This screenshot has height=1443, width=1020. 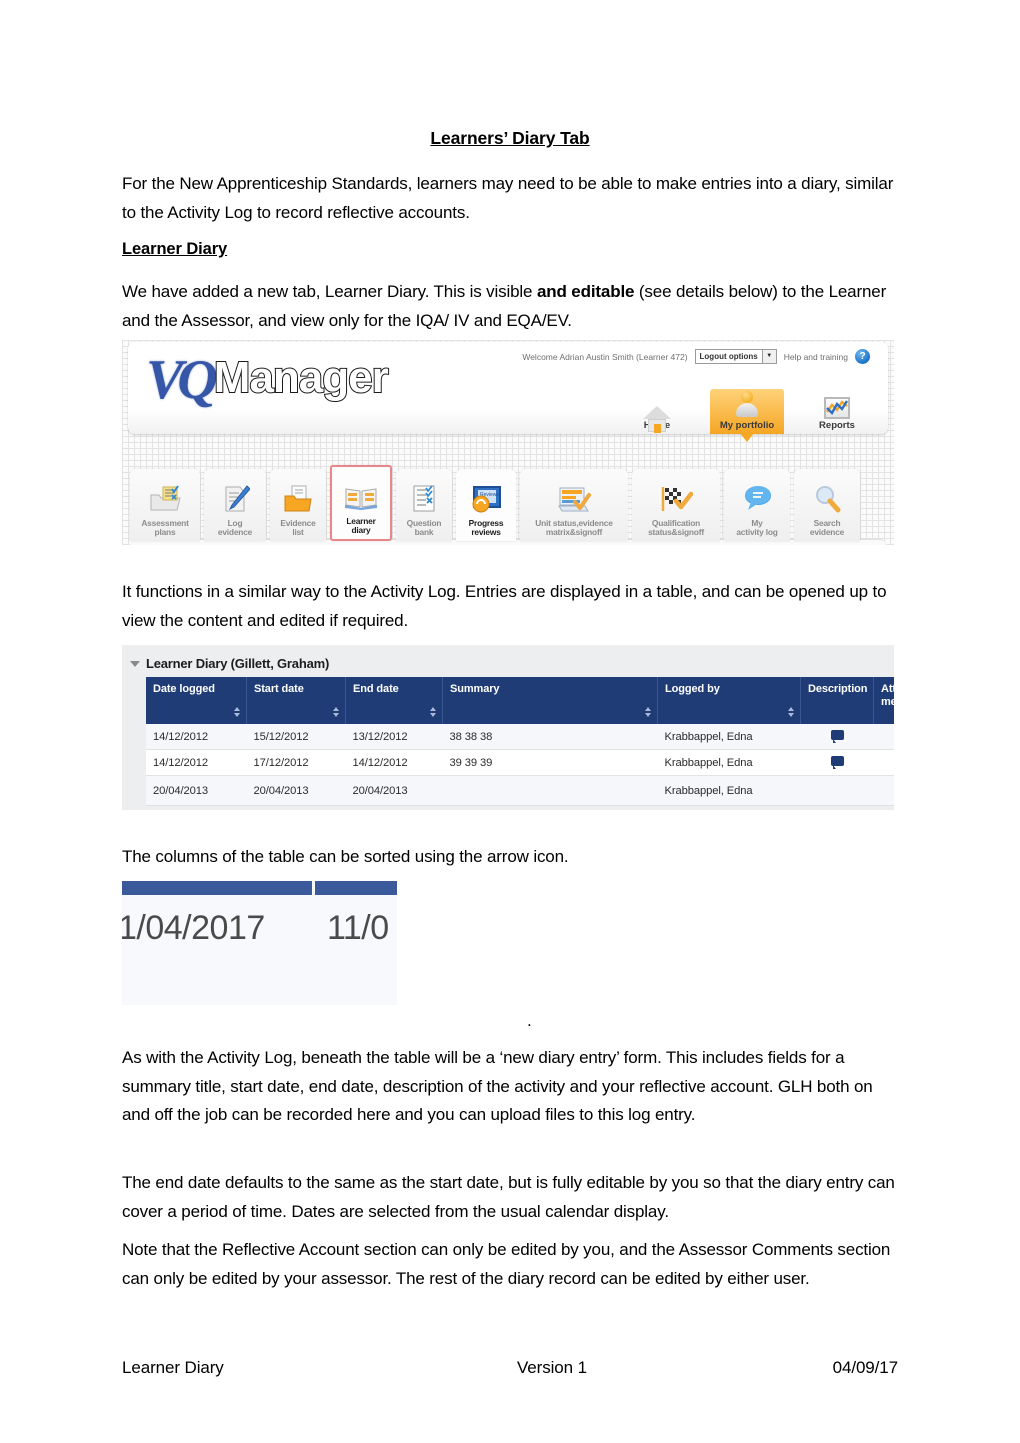 What do you see at coordinates (510, 138) in the screenshot?
I see `page-title-wrap: Learners’ Diary Tab` at bounding box center [510, 138].